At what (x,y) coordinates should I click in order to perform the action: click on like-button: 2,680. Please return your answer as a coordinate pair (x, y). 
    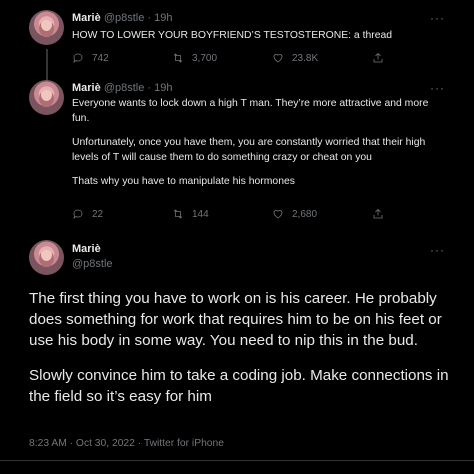
    Looking at the image, I should click on (322, 214).